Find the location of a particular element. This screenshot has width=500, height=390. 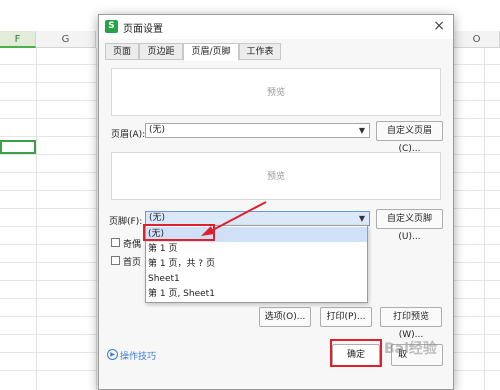

dialog-title: 页面设置 is located at coordinates (143, 29).